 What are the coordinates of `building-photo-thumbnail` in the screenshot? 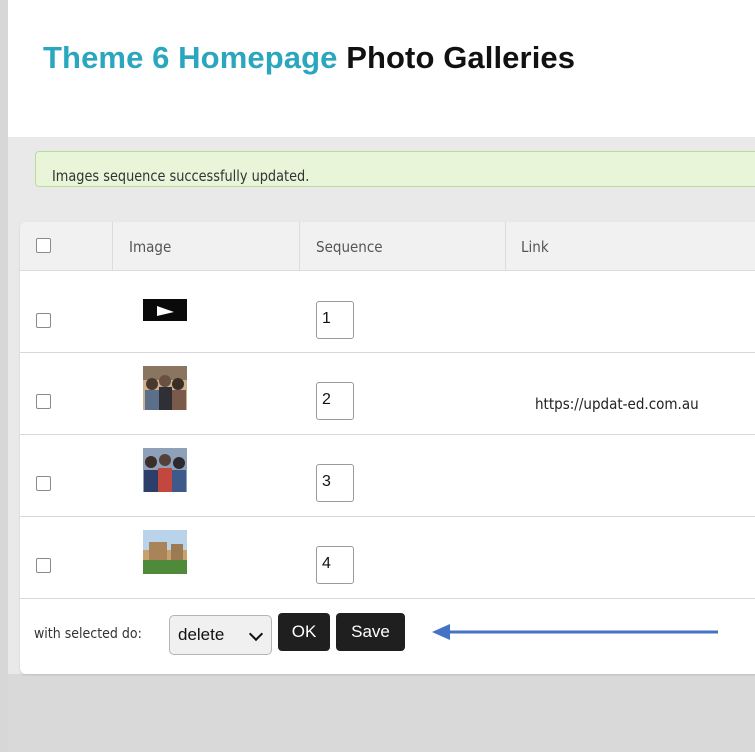 It's located at (165, 552).